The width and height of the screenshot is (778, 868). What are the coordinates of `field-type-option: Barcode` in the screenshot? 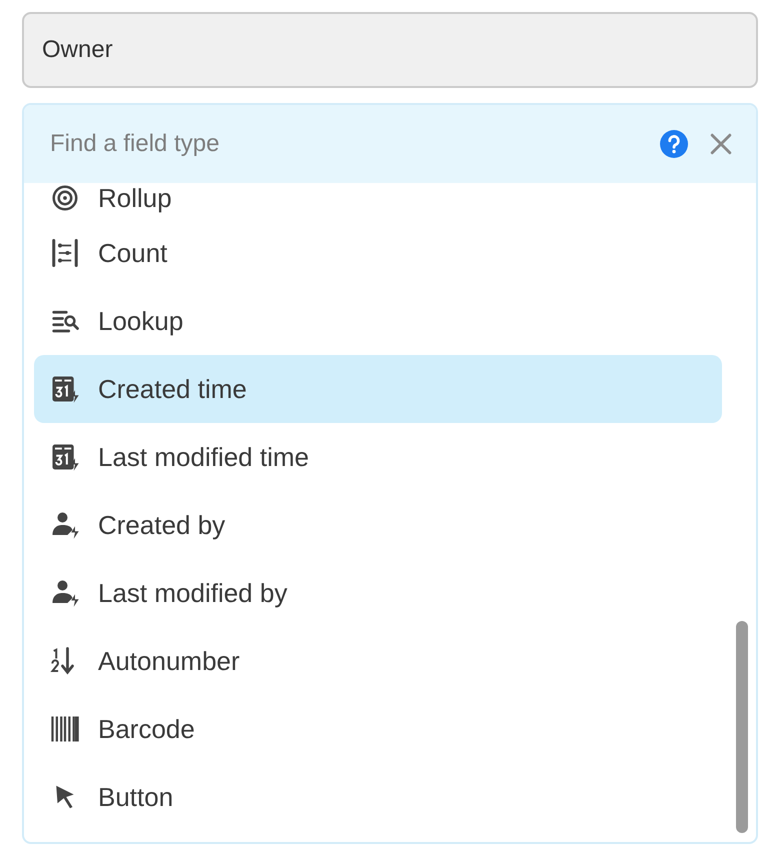 It's located at (378, 729).